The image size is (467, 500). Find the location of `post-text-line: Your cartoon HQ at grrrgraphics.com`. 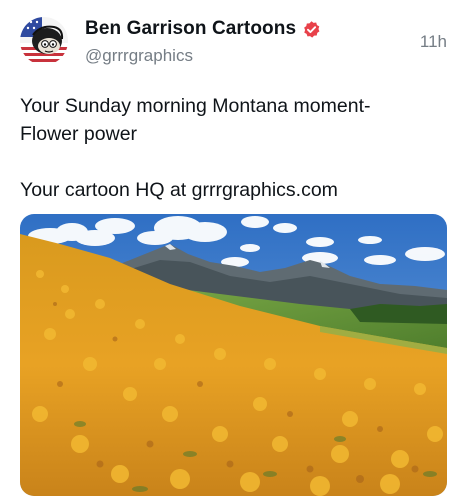

post-text-line: Your cartoon HQ at grrrgraphics.com is located at coordinates (235, 190).